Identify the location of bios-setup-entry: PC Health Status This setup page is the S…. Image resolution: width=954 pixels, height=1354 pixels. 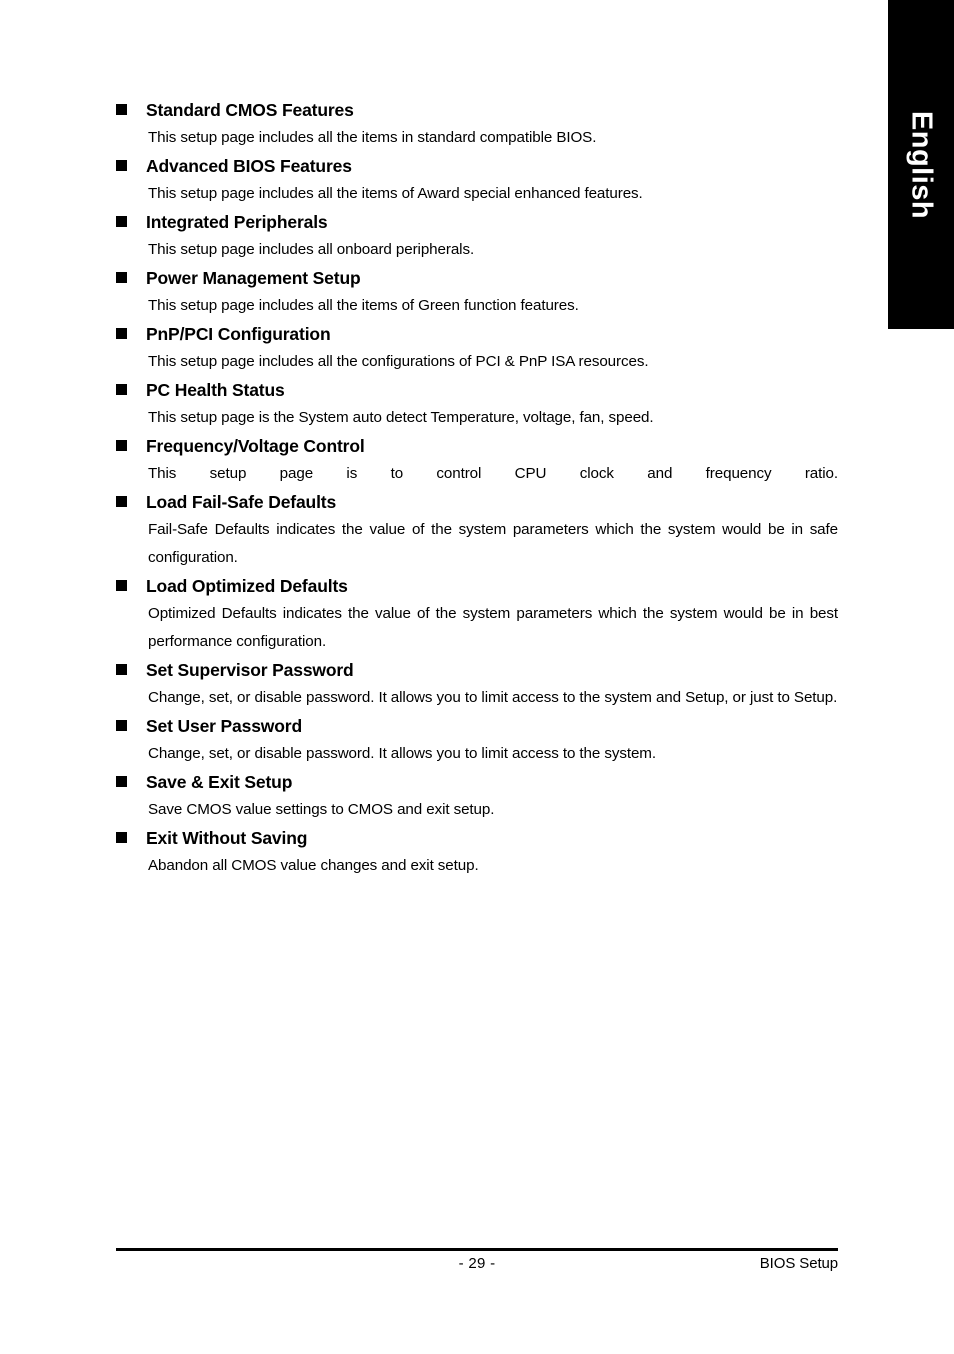
(477, 404).